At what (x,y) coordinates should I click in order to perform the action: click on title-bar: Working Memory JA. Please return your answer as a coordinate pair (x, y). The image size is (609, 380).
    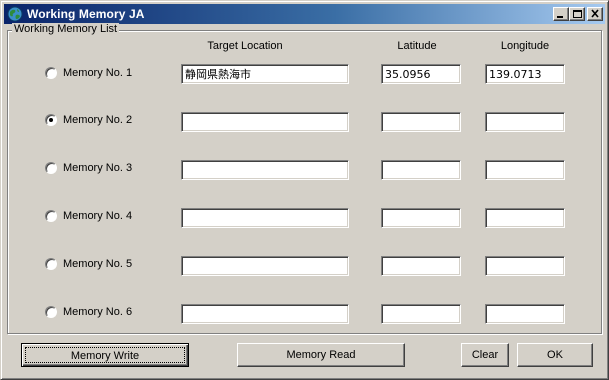
    Looking at the image, I should click on (304, 14).